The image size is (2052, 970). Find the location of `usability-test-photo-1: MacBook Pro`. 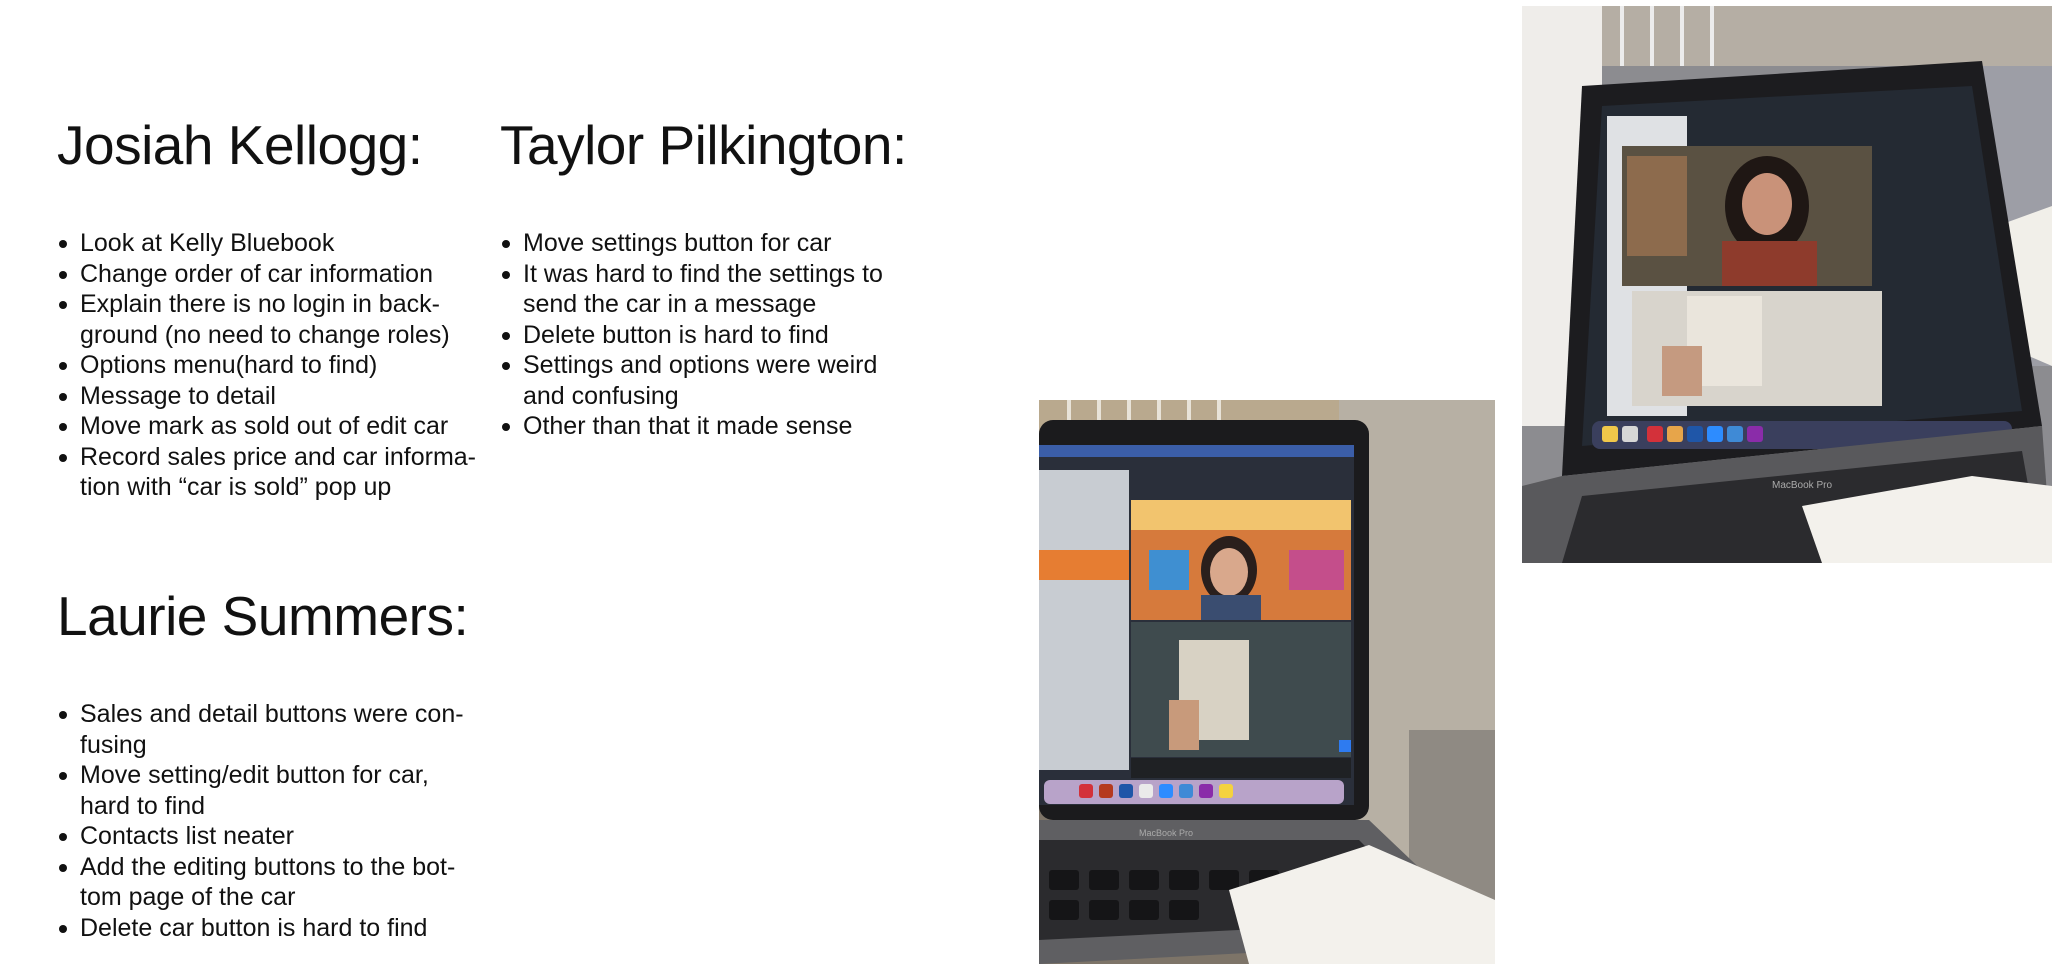

usability-test-photo-1: MacBook Pro is located at coordinates (1267, 682).